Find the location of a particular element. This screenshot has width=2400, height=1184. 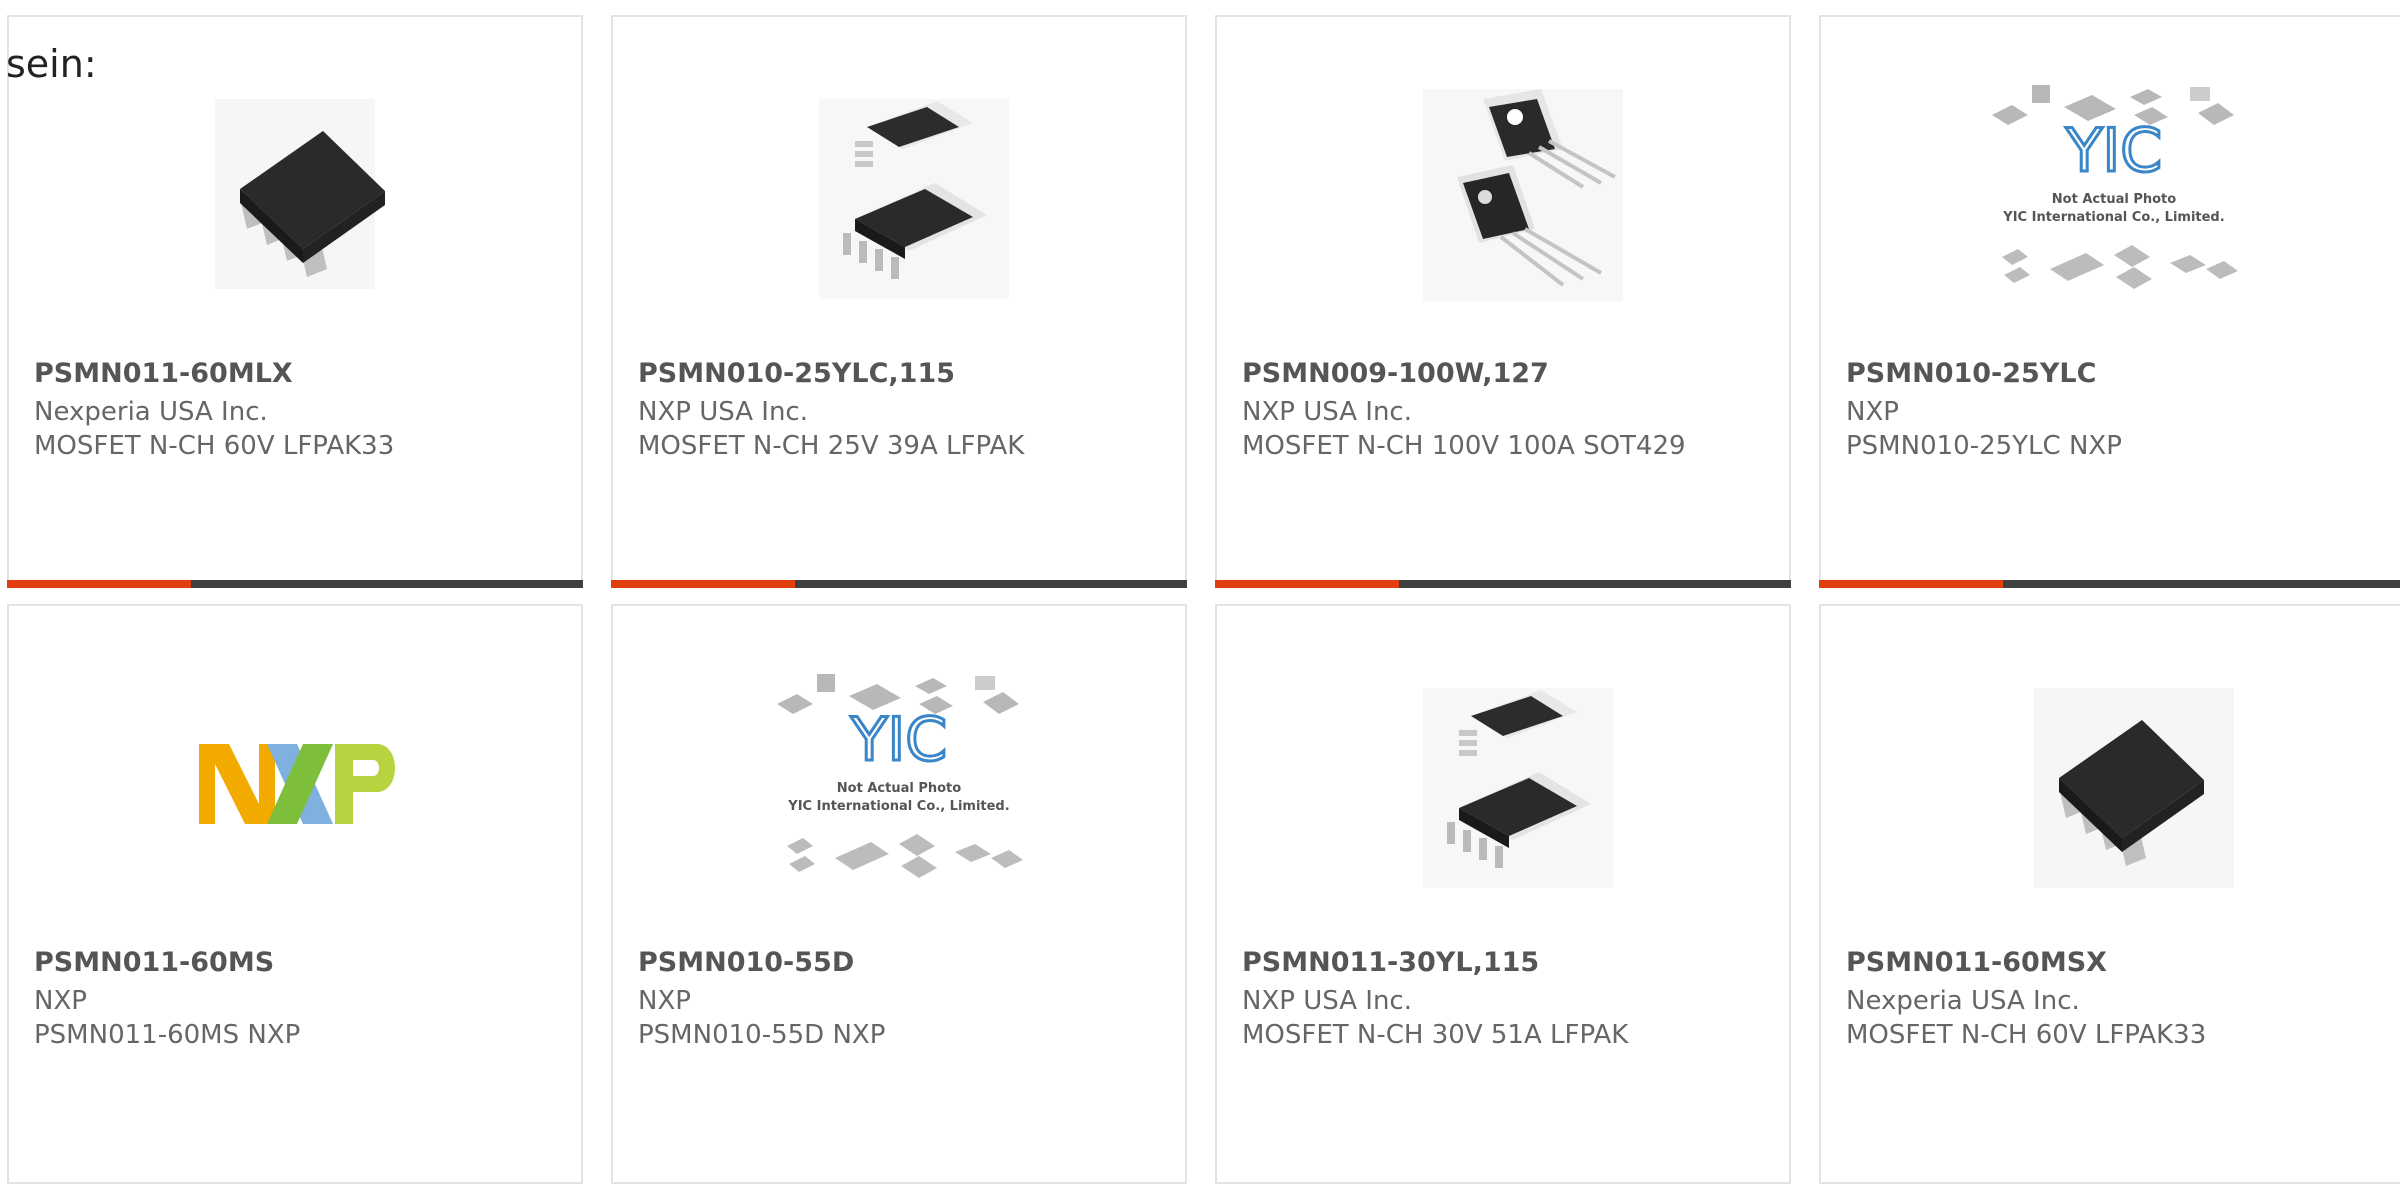

description: MOSFET N-CH 30V 51A LFPAK is located at coordinates (1435, 1035).